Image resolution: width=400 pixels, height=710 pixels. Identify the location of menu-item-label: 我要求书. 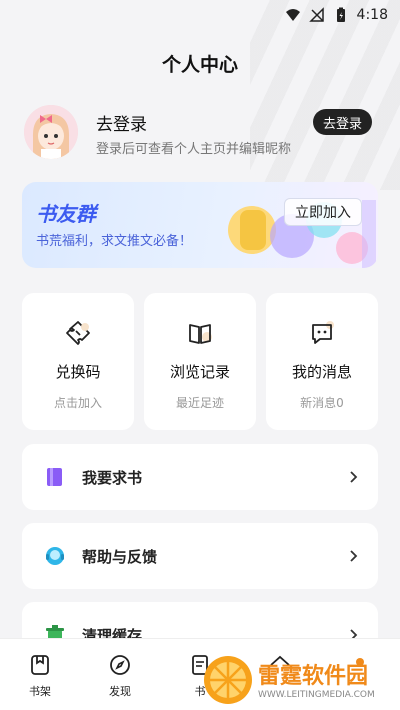
(112, 477).